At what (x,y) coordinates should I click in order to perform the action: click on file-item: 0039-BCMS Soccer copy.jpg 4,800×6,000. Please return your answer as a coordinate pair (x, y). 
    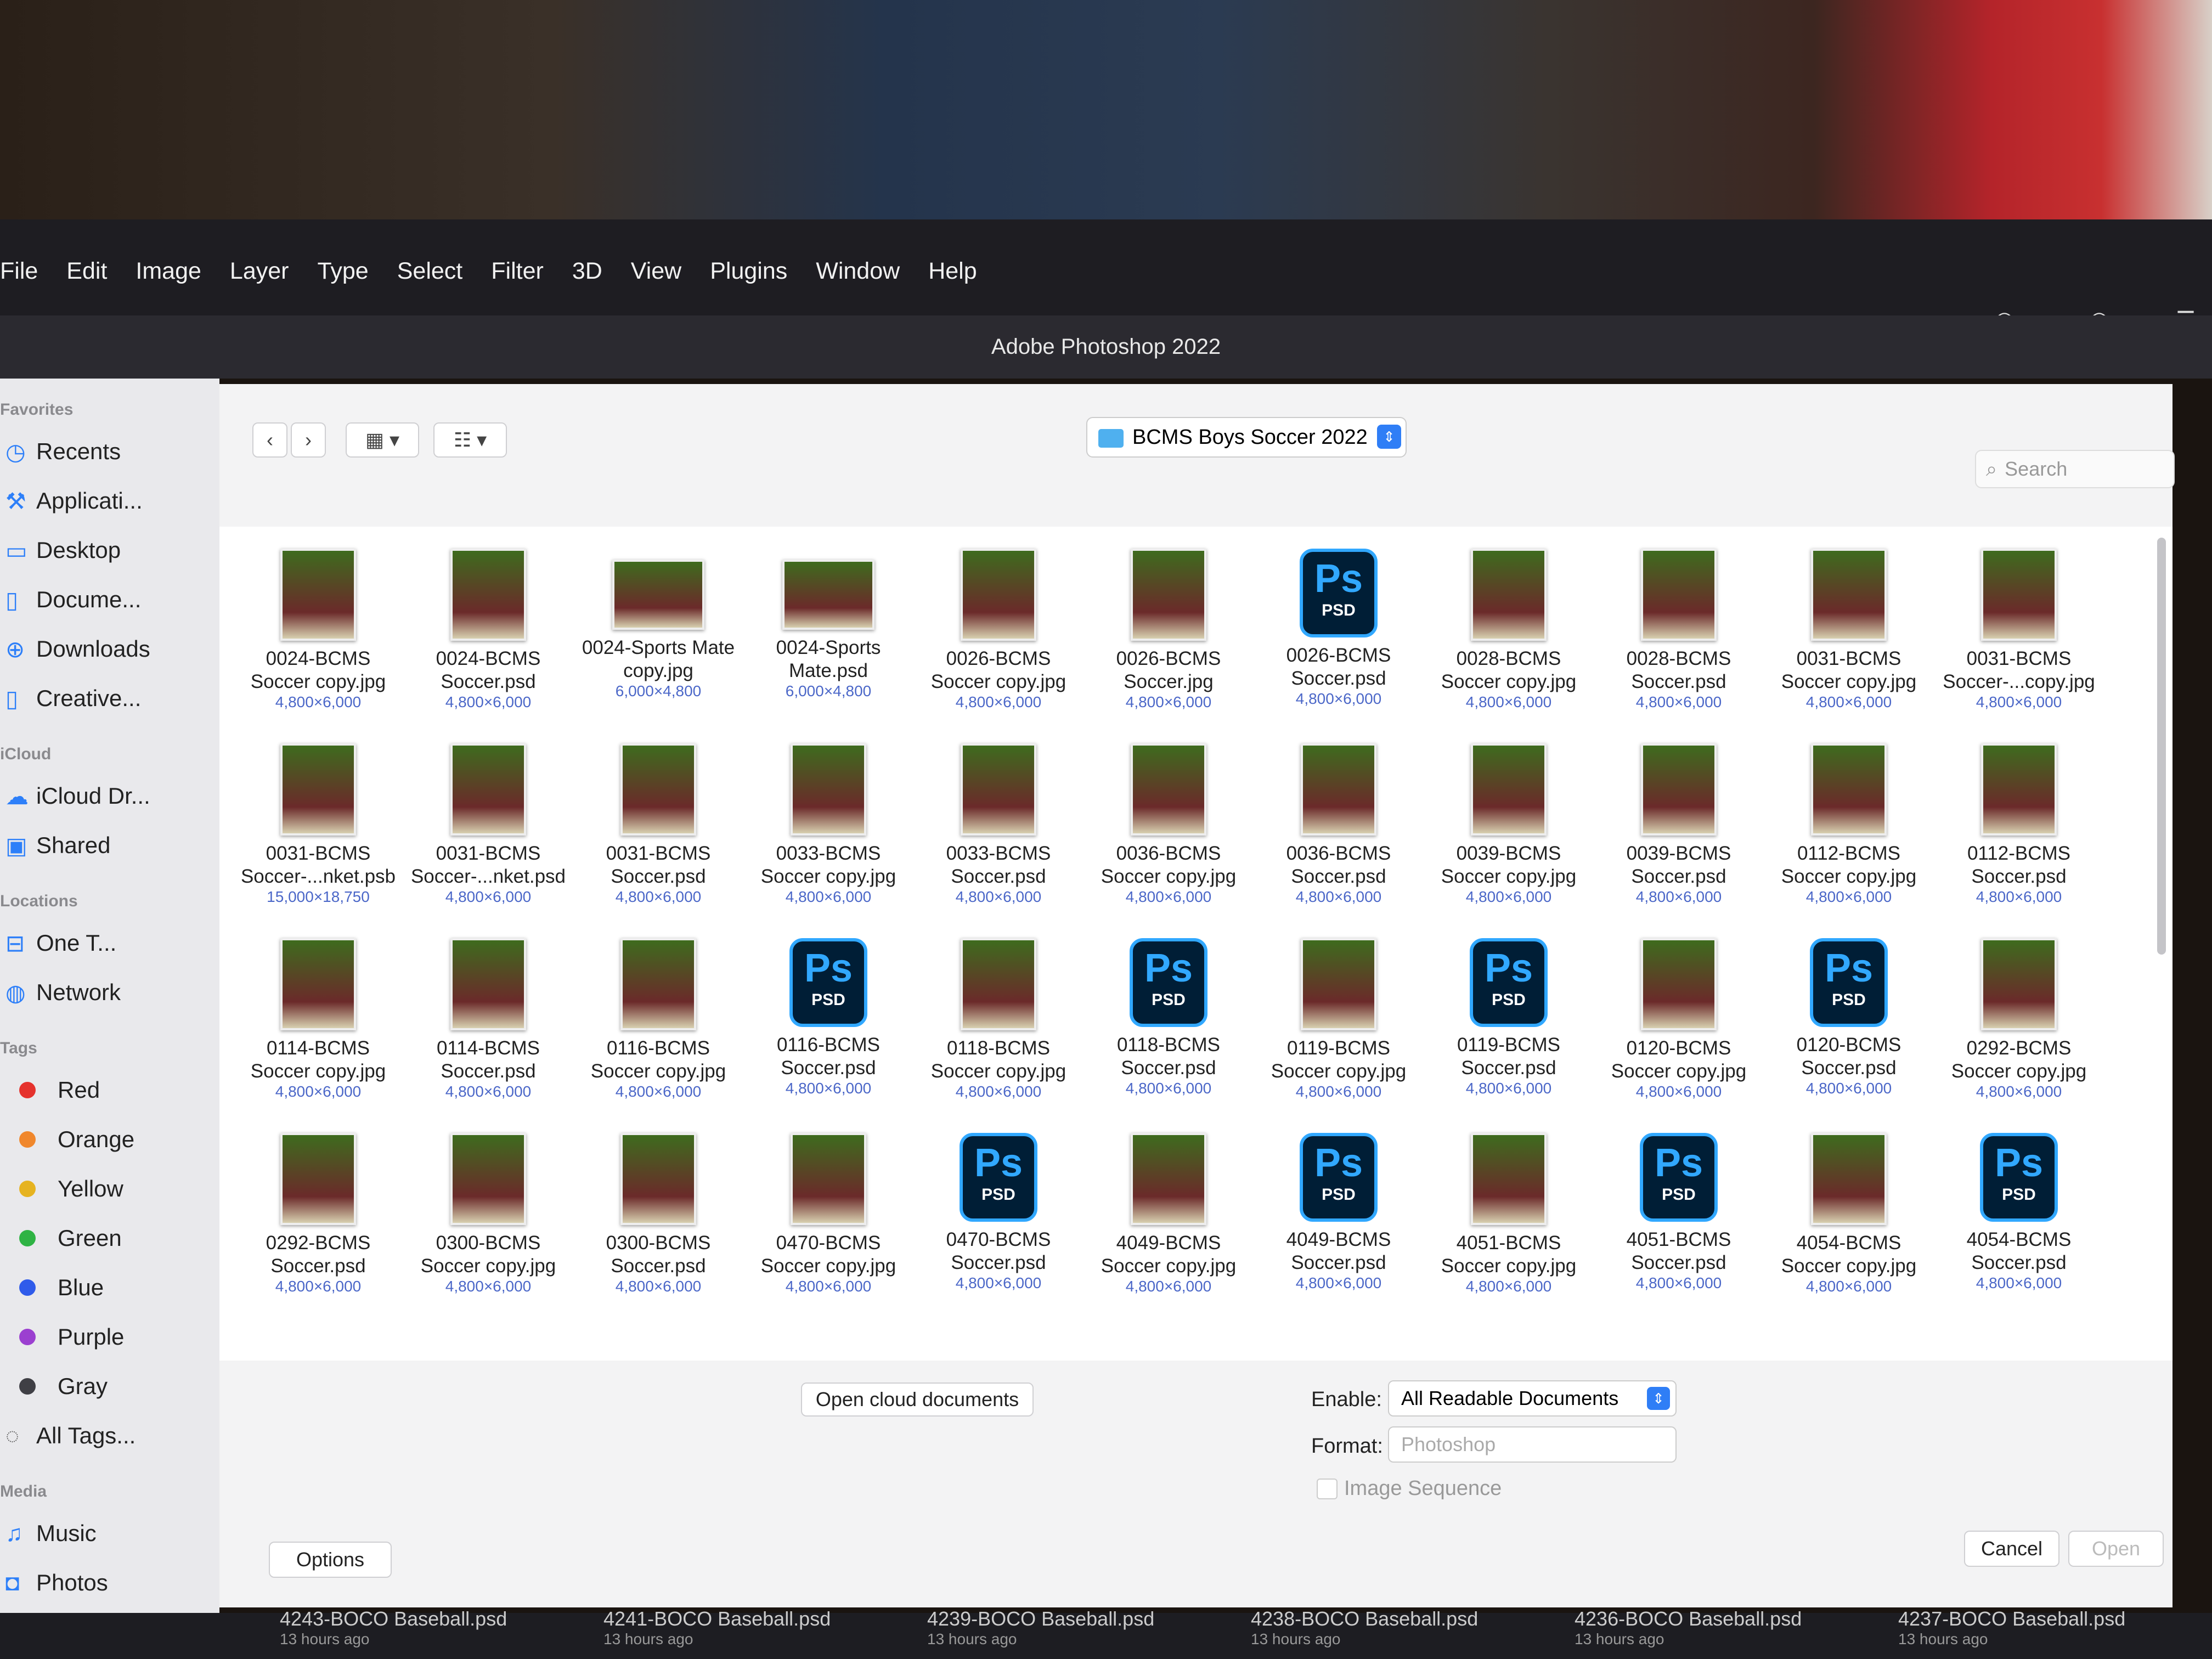
    Looking at the image, I should click on (1508, 825).